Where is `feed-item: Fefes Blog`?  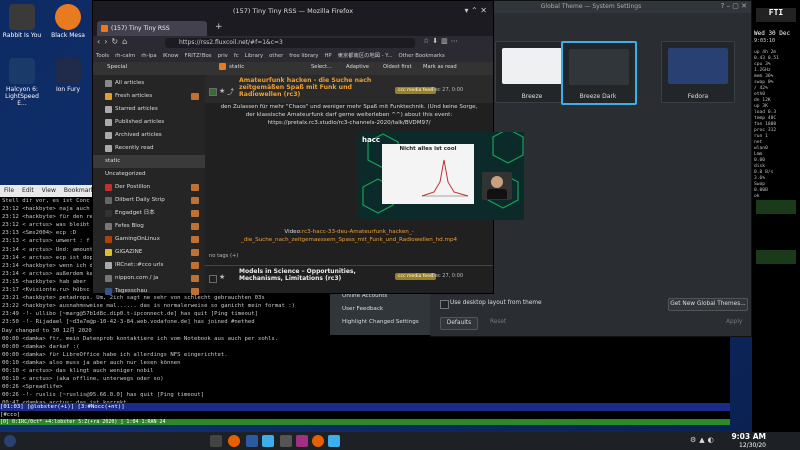 feed-item: Fefes Blog is located at coordinates (149, 226).